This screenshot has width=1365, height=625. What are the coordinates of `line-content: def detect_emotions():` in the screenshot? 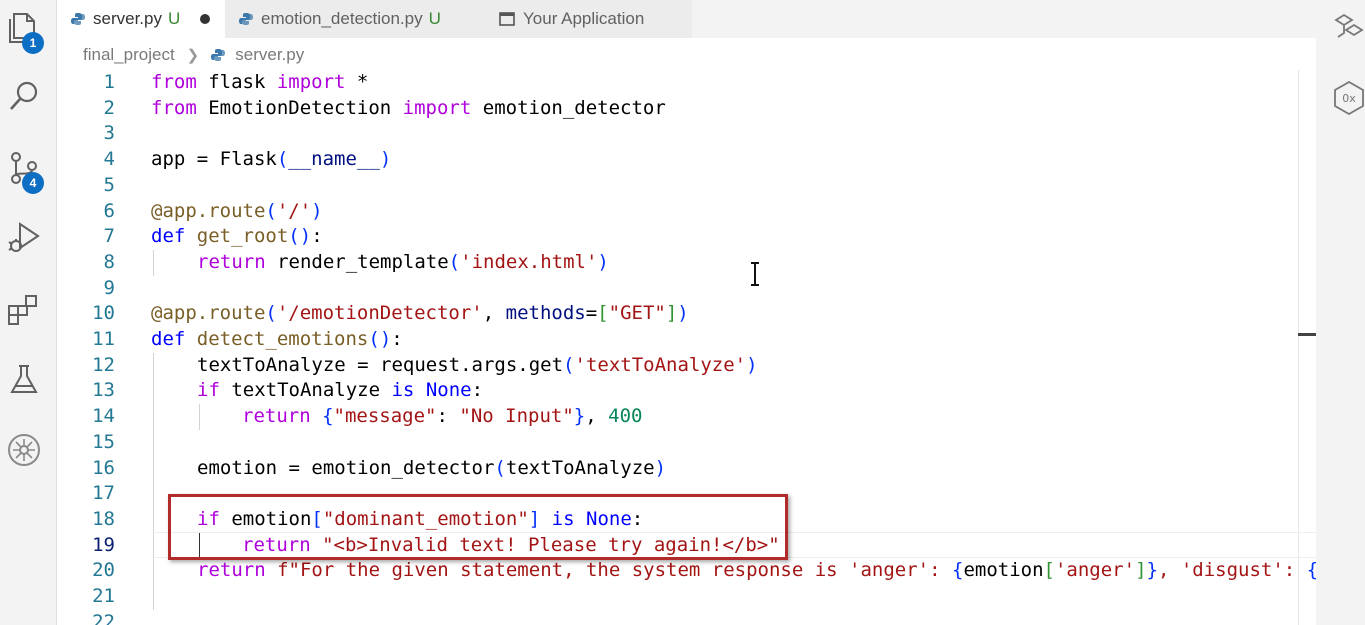 It's located at (277, 339).